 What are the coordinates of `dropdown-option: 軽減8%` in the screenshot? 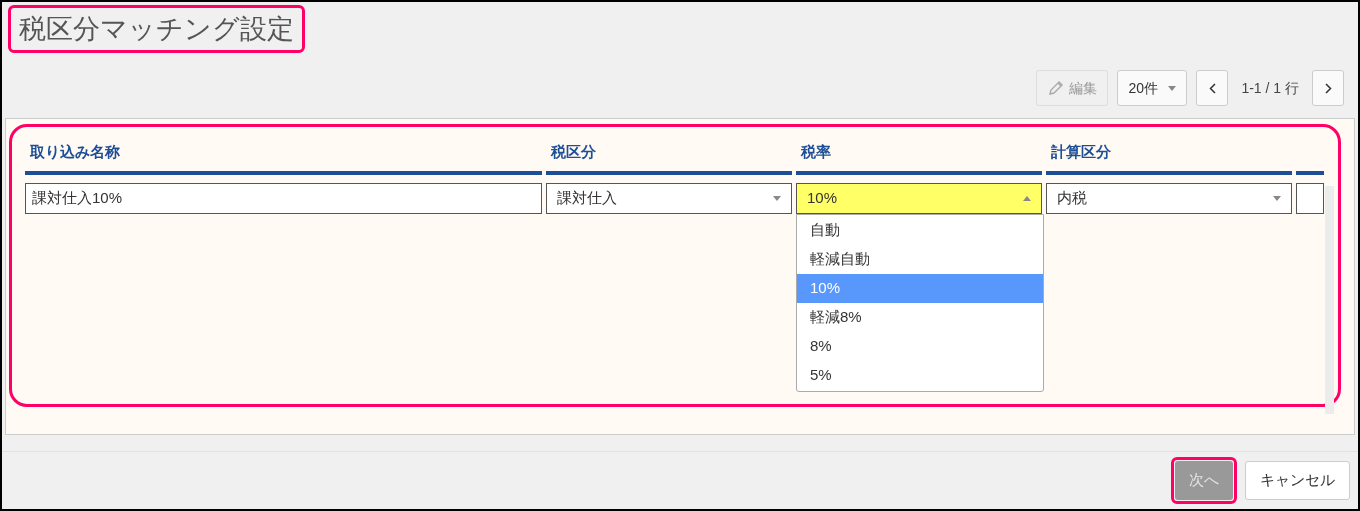 It's located at (920, 317).